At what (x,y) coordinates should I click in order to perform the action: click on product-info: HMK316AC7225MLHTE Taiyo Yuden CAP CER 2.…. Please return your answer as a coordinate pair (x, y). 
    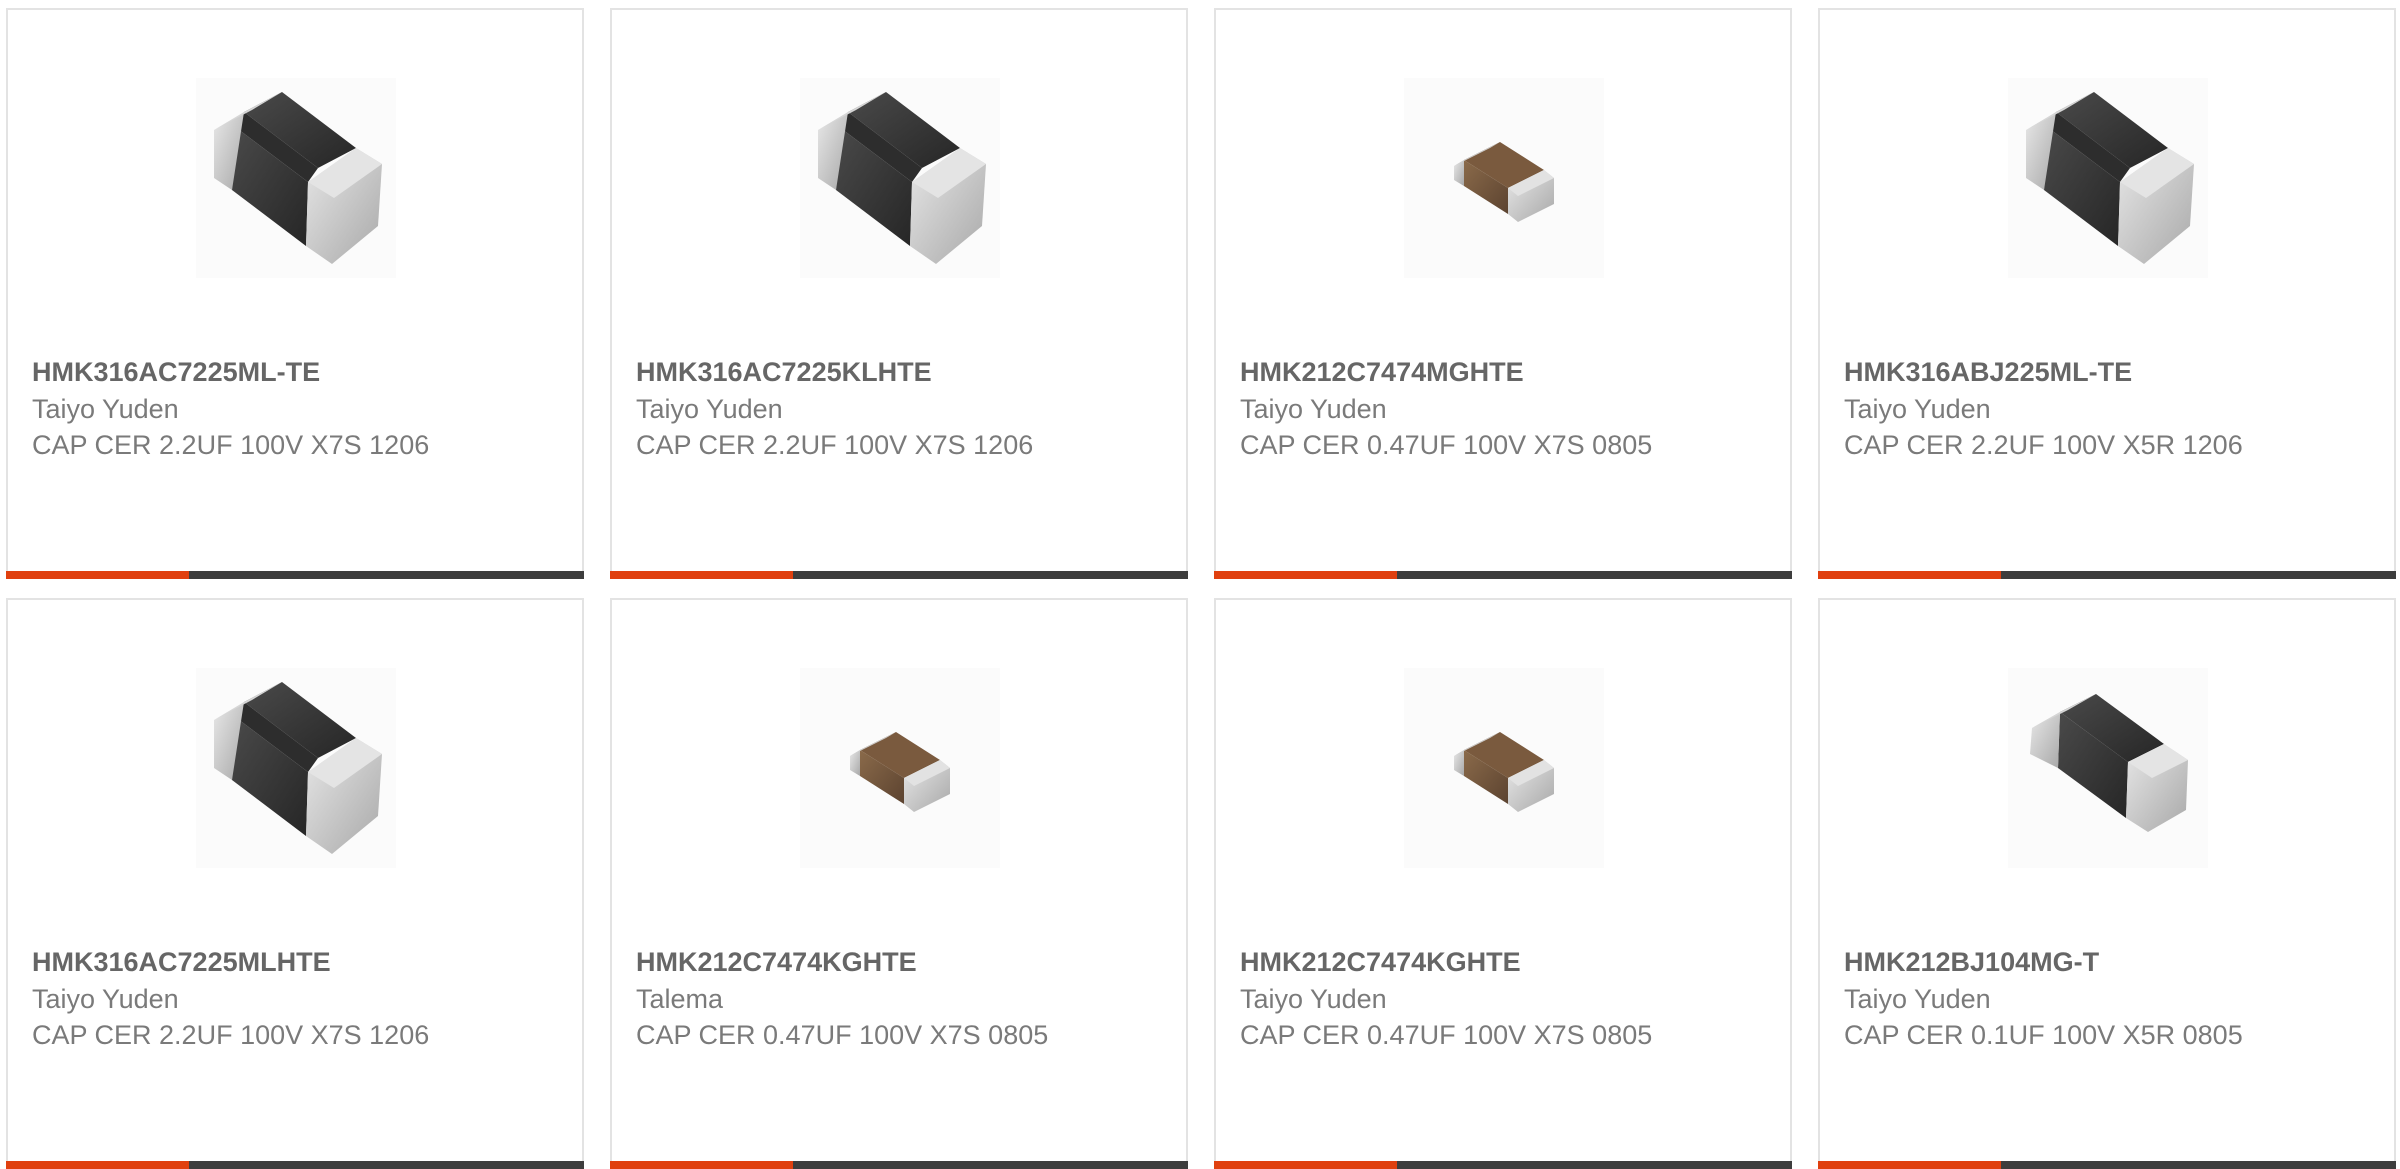
    Looking at the image, I should click on (295, 998).